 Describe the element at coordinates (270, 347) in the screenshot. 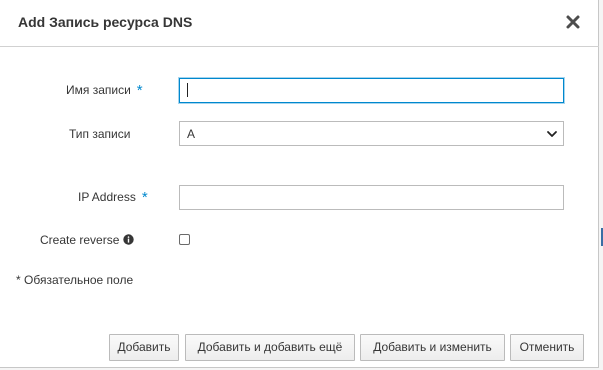

I see `add-and-add-another-button: Добавить и добавить ещё` at that location.